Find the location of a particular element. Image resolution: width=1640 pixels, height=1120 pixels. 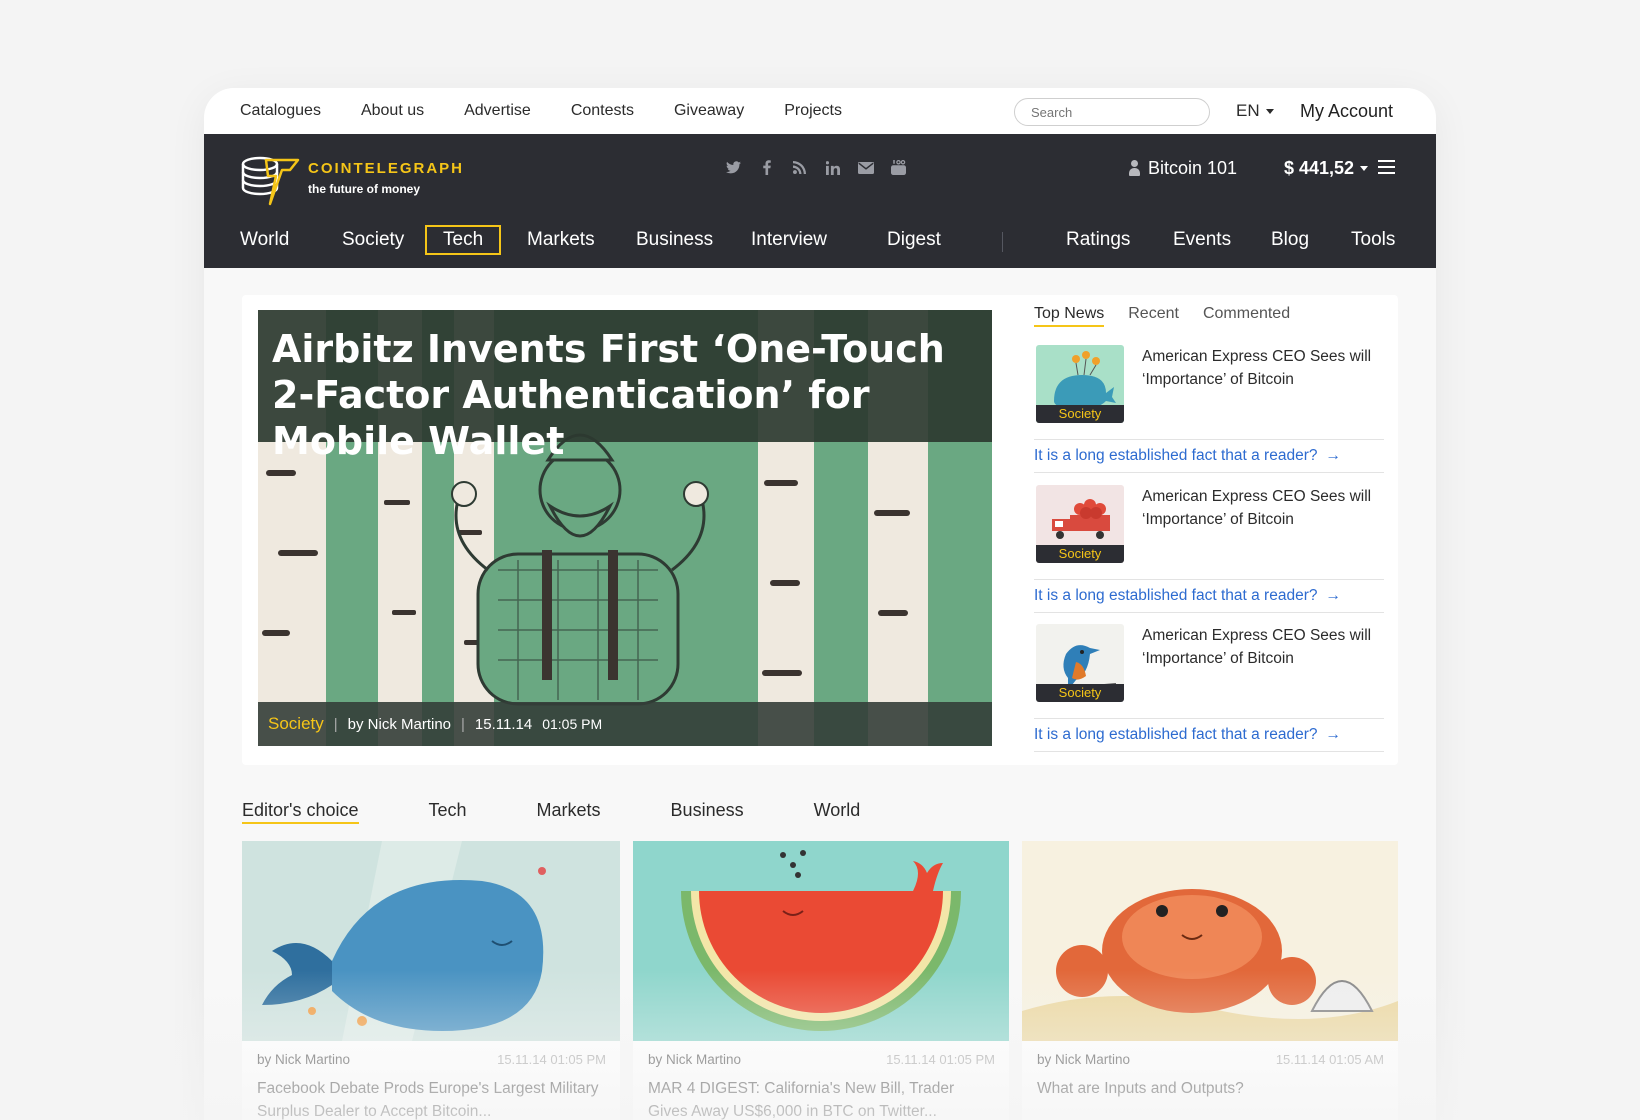

nav-item-blog: Blog is located at coordinates (1290, 240).